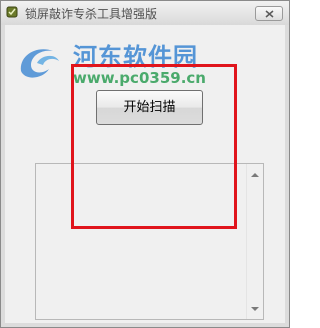 Image resolution: width=320 pixels, height=328 pixels. What do you see at coordinates (91, 14) in the screenshot?
I see `window-title: 锁屏敲诈专杀工具增强版` at bounding box center [91, 14].